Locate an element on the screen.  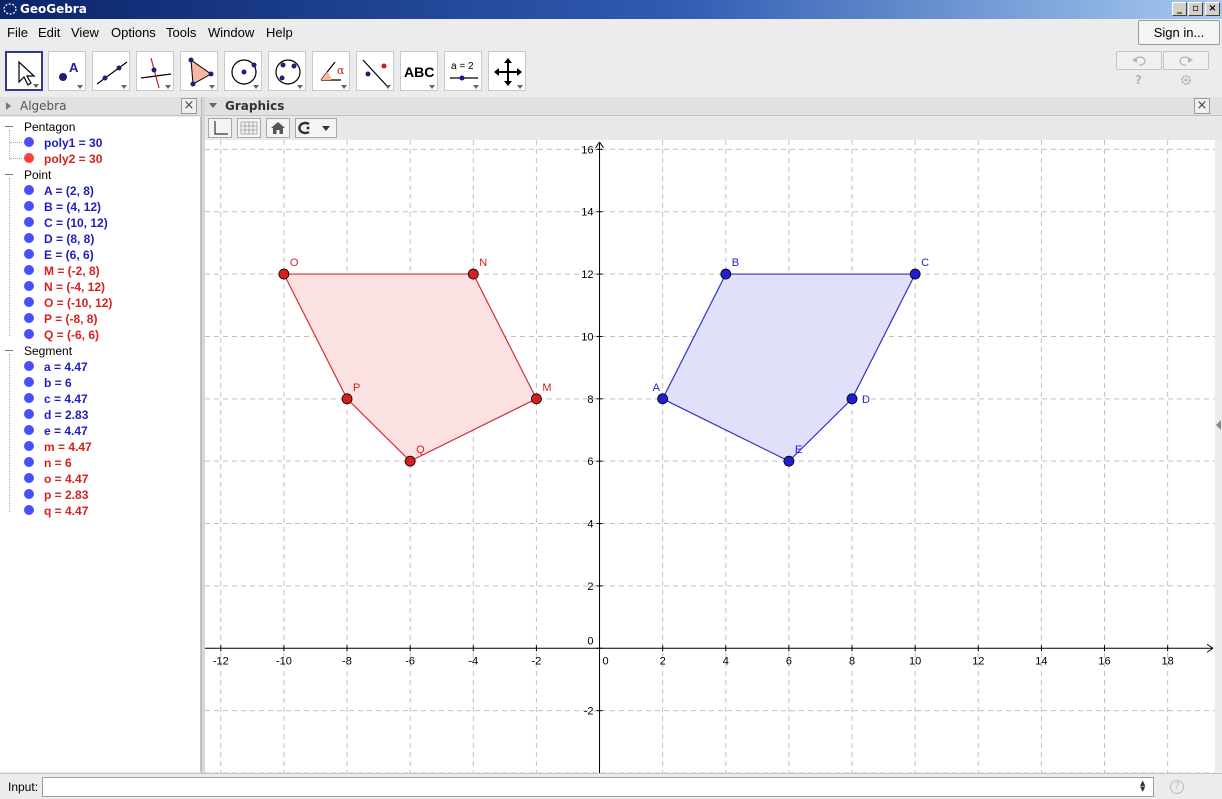
input-field is located at coordinates (598, 787).